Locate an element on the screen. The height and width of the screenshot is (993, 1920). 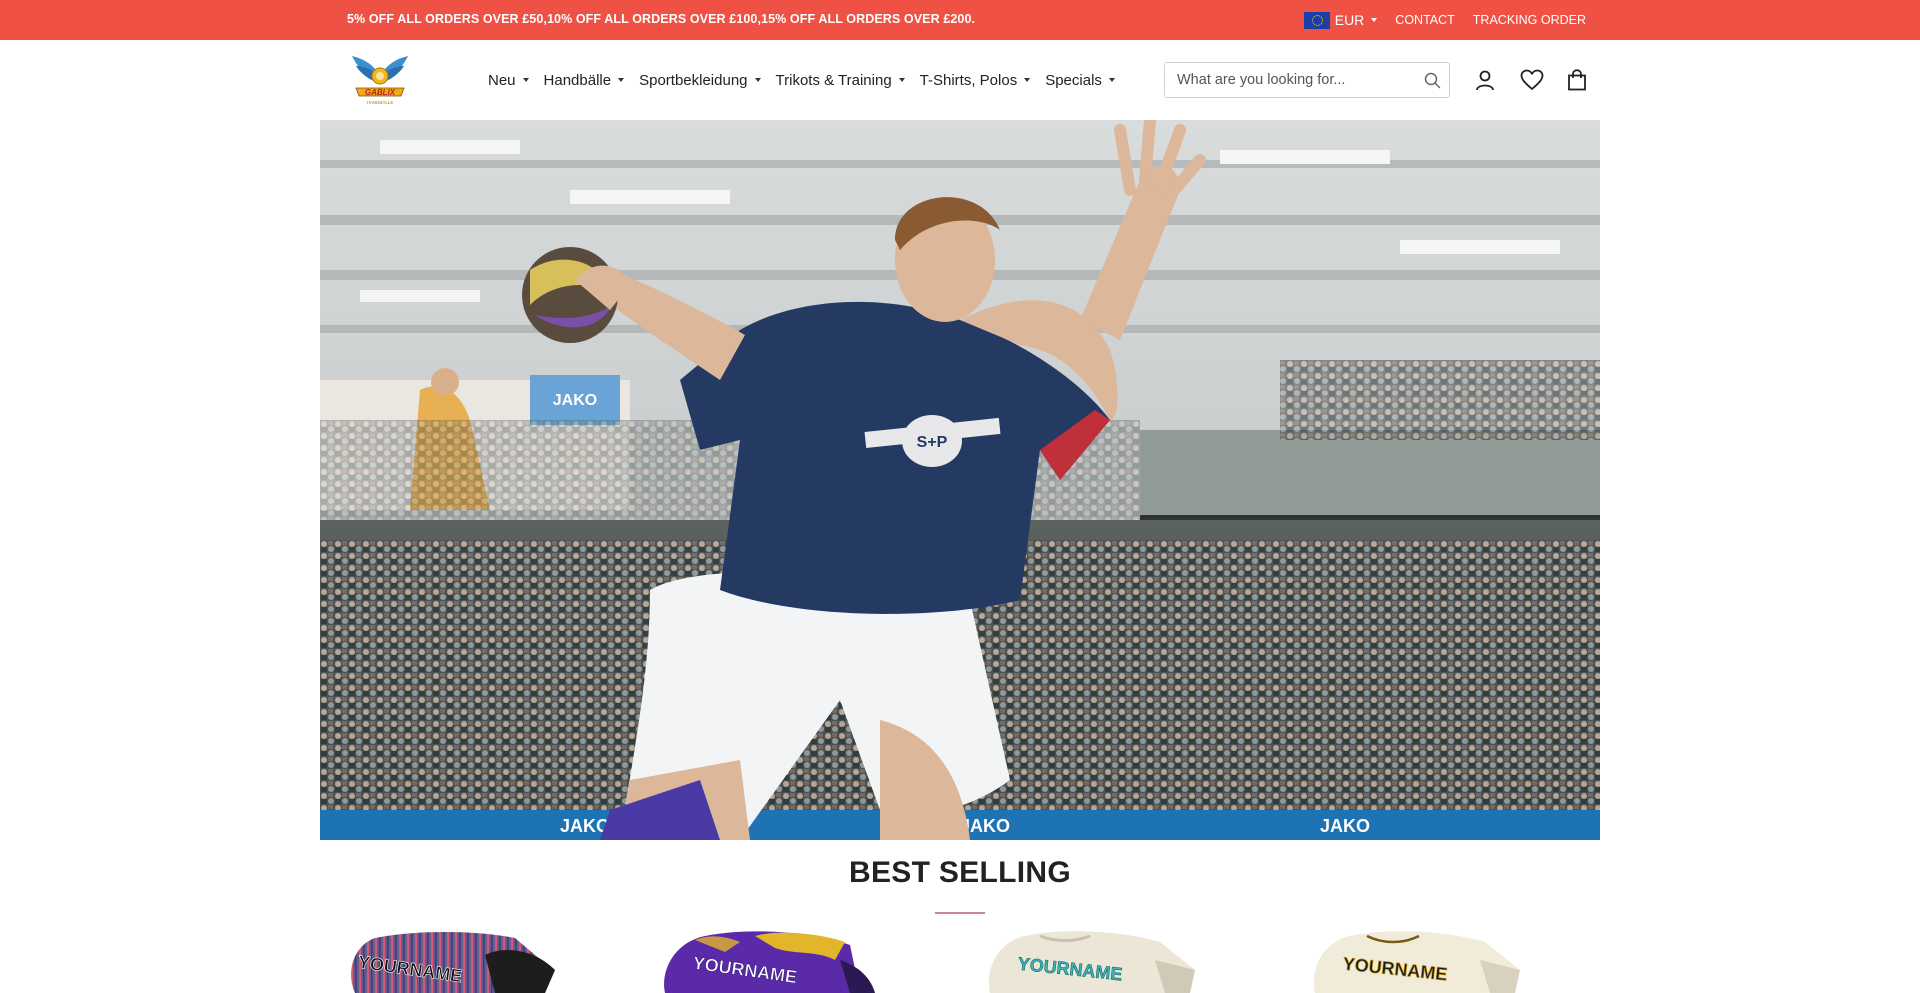
nav-item-handbaelle: Handbälle is located at coordinates (584, 80).